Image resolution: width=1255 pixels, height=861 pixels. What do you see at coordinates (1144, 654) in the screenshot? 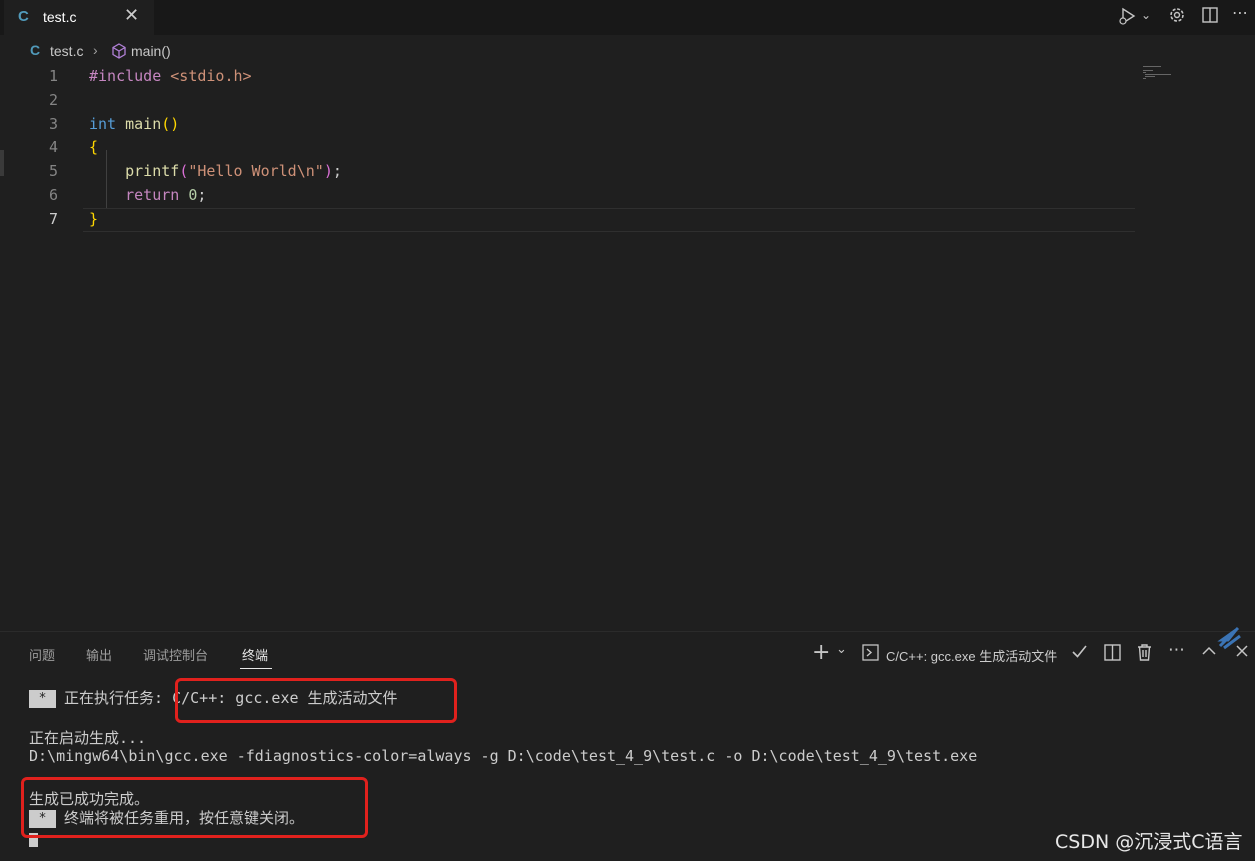
I see `trash-icon` at bounding box center [1144, 654].